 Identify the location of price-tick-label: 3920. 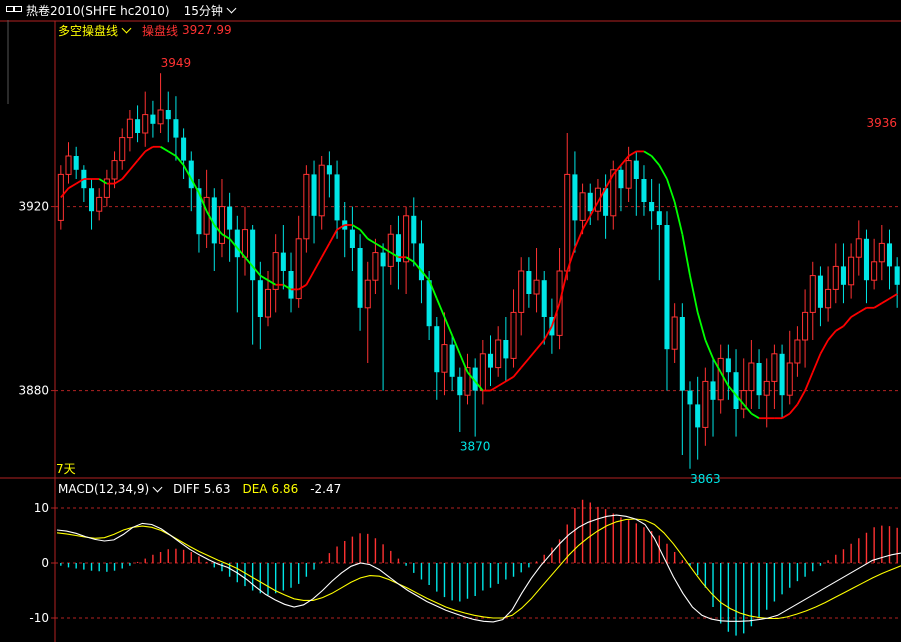
(33, 207).